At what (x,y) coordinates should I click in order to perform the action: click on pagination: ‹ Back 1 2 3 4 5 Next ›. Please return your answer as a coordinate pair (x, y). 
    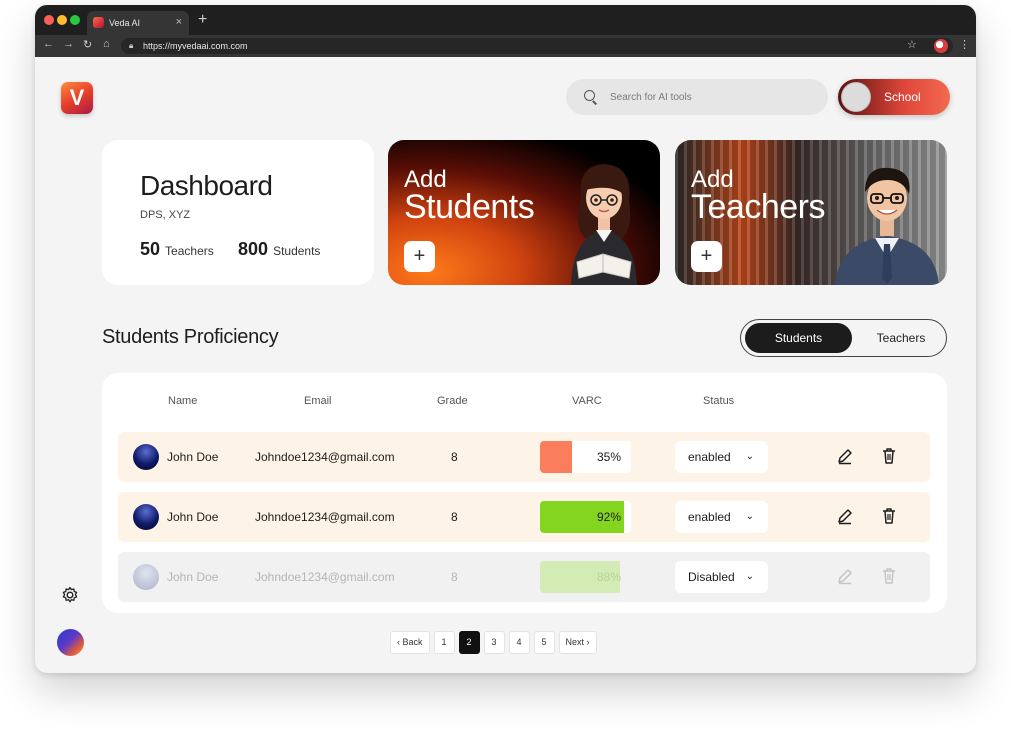
    Looking at the image, I should click on (493, 642).